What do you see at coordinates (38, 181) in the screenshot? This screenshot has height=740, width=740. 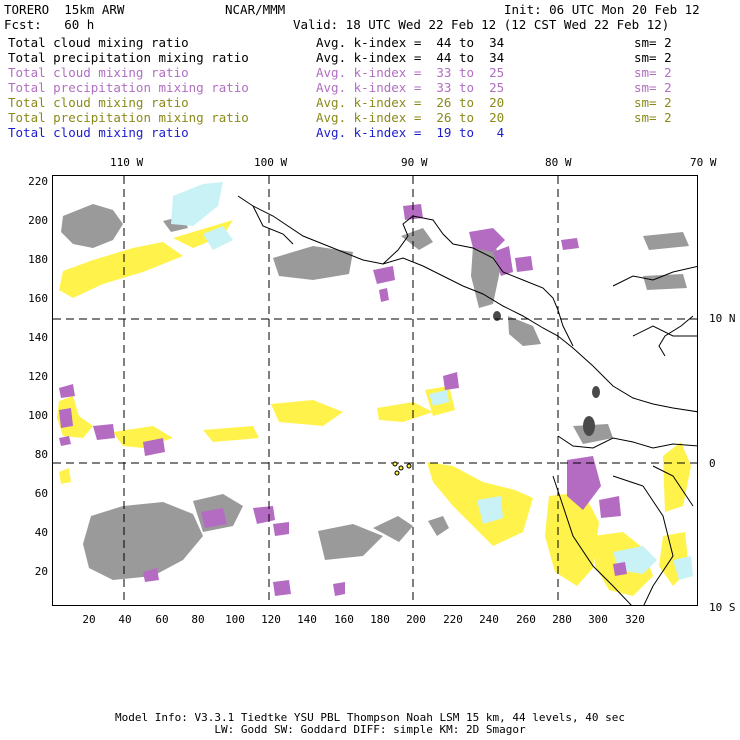 I see `y-tick-220: 220` at bounding box center [38, 181].